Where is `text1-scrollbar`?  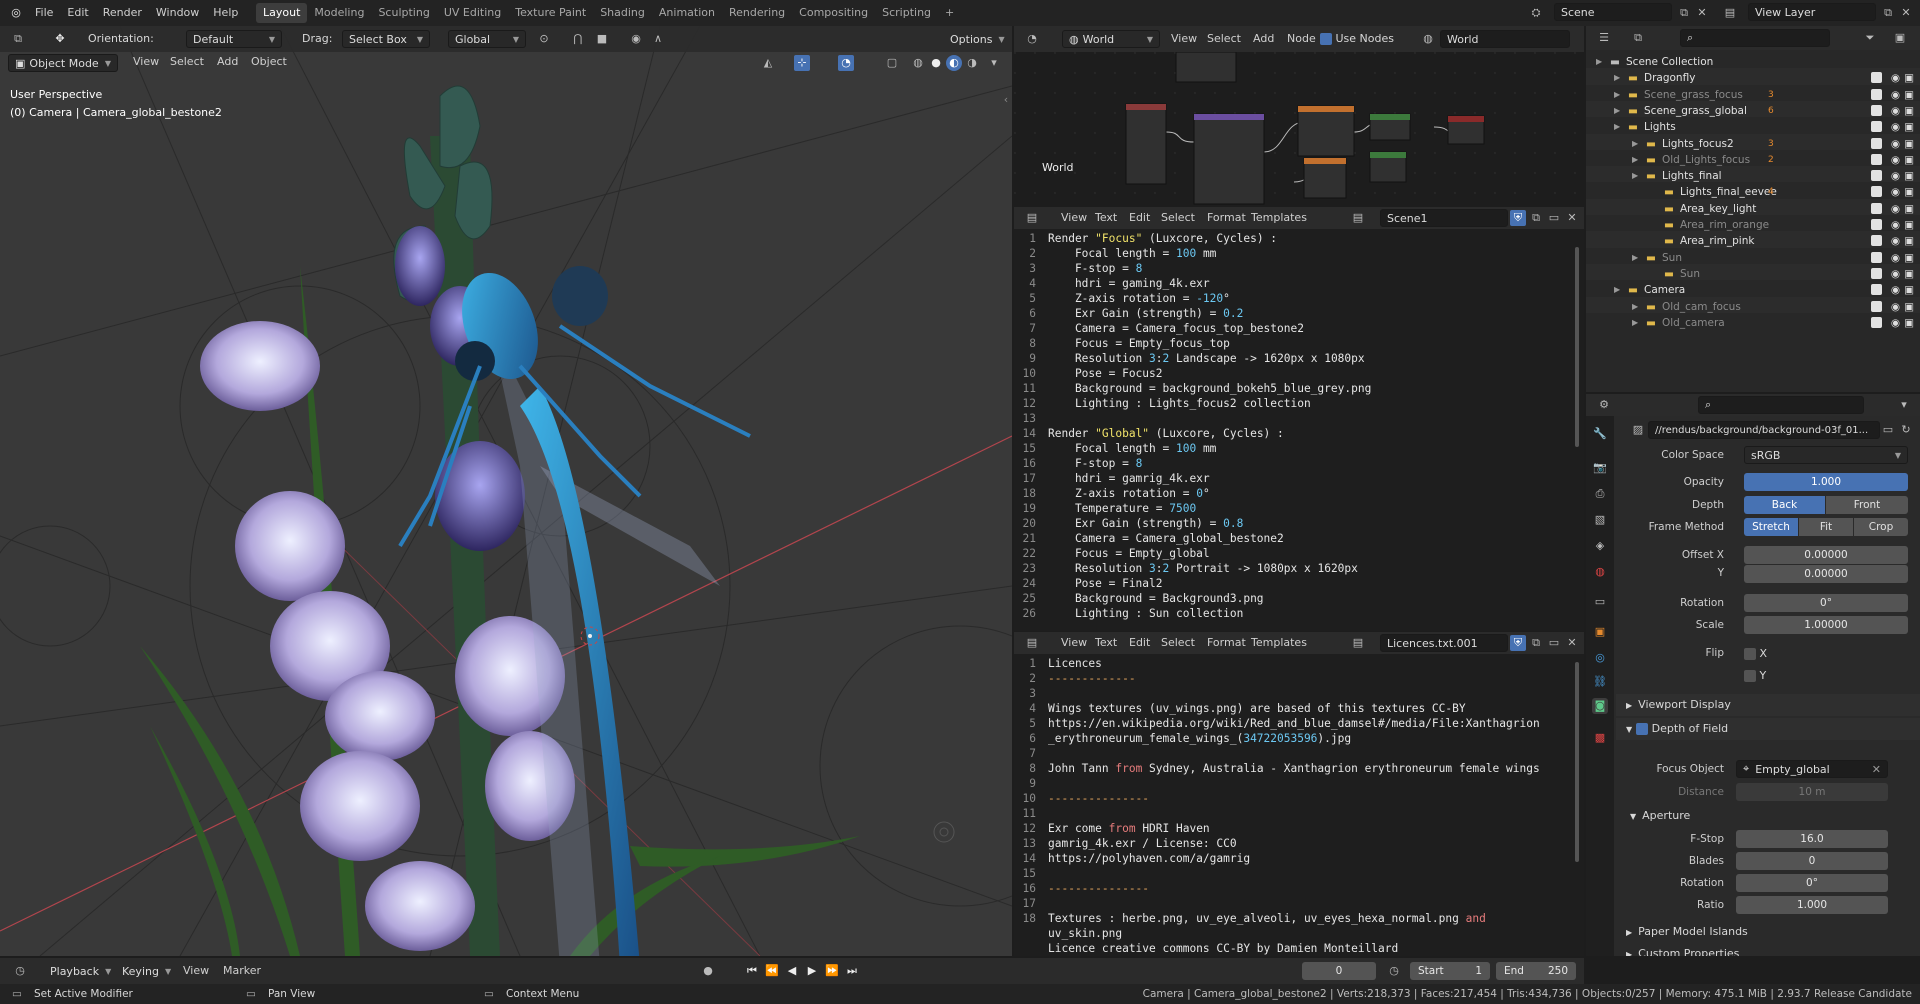 text1-scrollbar is located at coordinates (1577, 347).